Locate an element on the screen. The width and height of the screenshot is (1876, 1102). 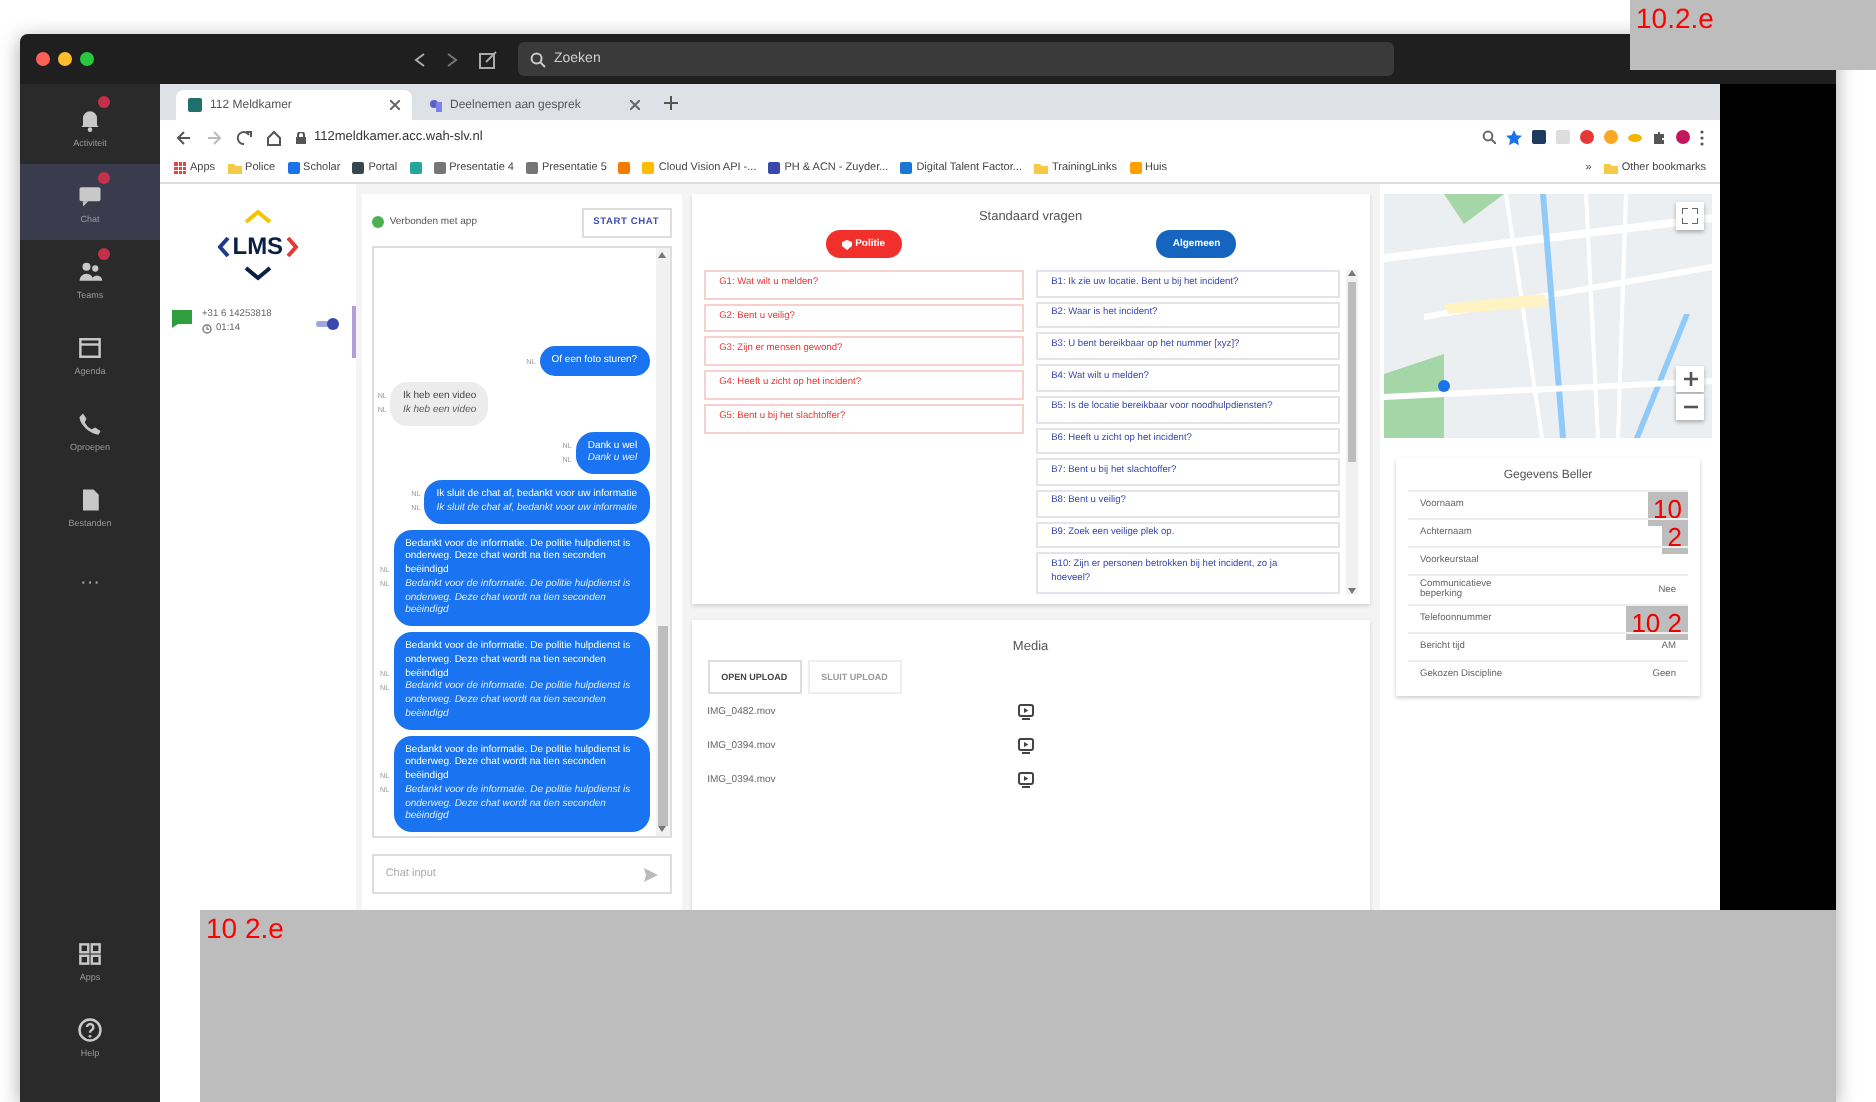
minus-icon is located at coordinates (1690, 407).